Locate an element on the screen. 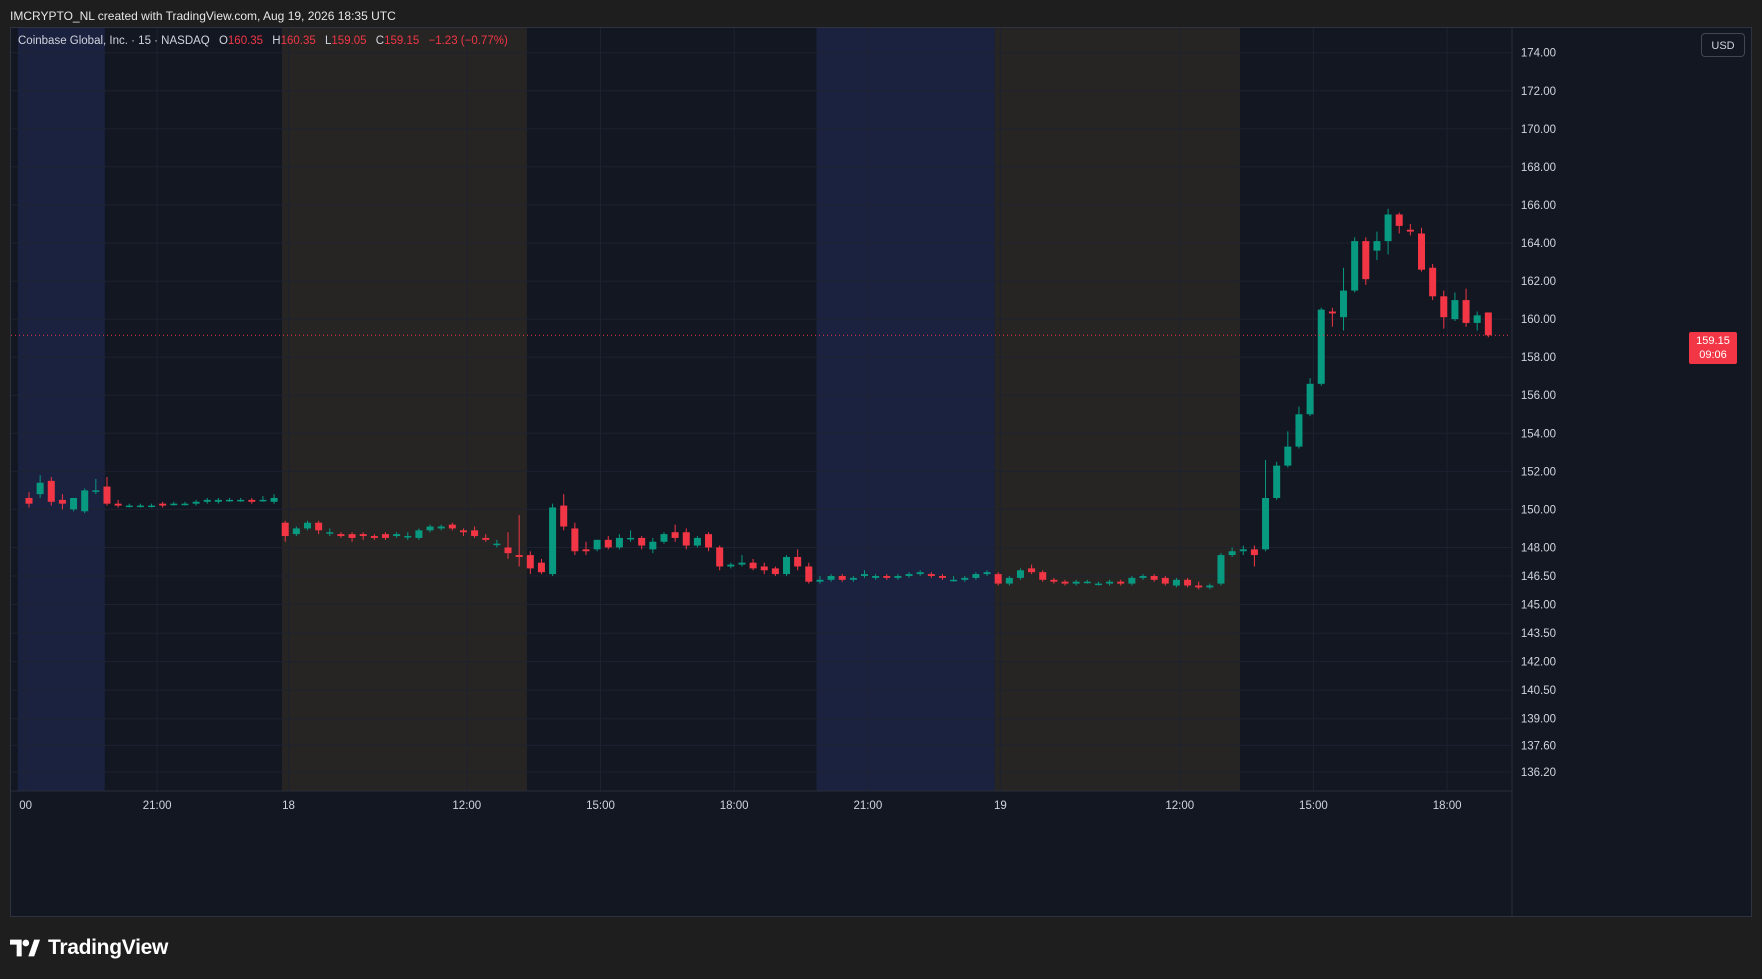  price-tick-label: 172.00 is located at coordinates (1538, 92).